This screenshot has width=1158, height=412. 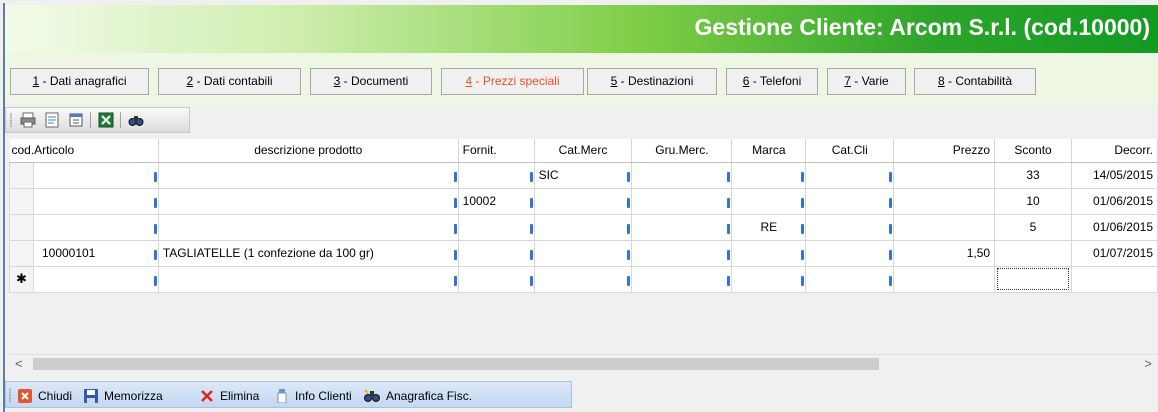 What do you see at coordinates (45, 396) in the screenshot?
I see `chiudi-button: Chiudi` at bounding box center [45, 396].